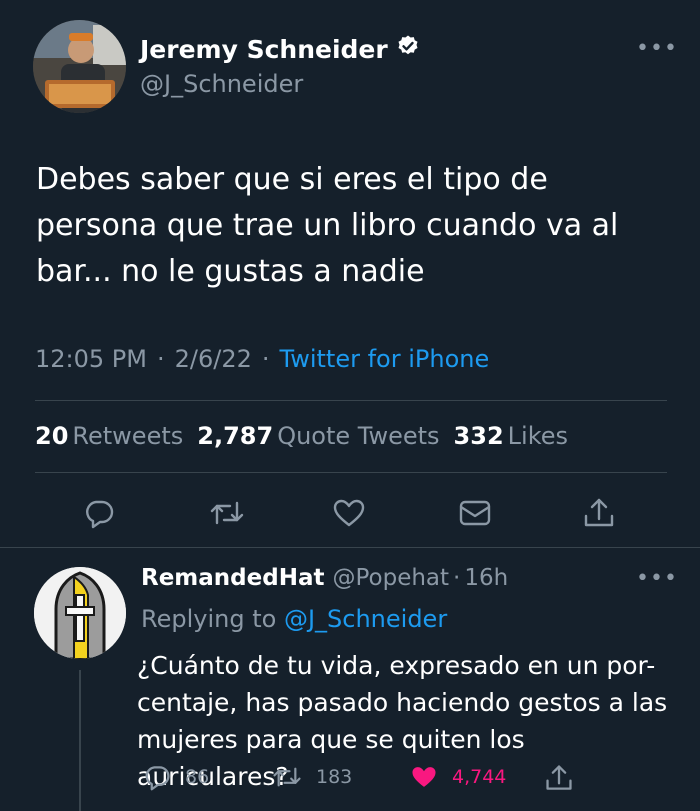  I want to click on reply-header: RemandedHat @Popehat · 16h, so click(324, 578).